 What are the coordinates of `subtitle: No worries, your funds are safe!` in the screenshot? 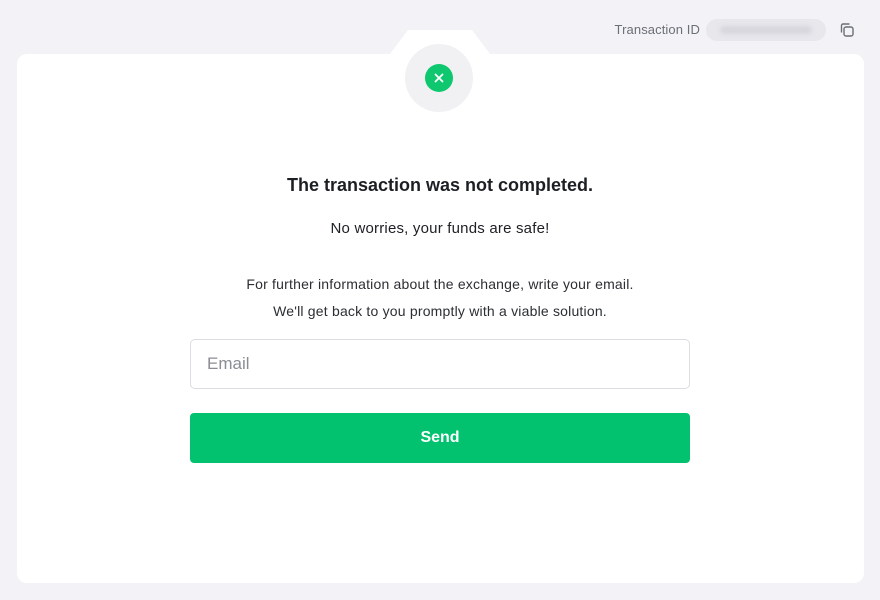 It's located at (440, 228).